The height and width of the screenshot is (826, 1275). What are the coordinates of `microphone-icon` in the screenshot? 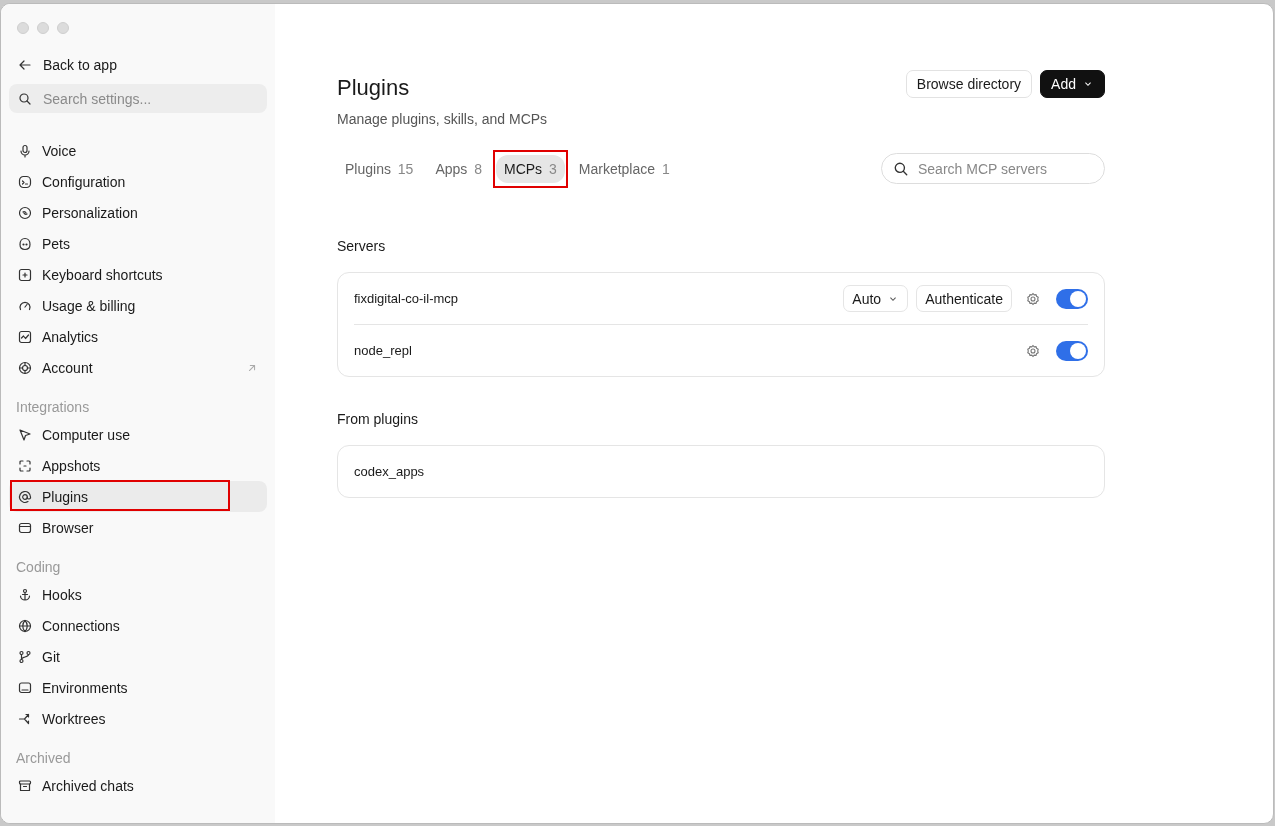 It's located at (25, 150).